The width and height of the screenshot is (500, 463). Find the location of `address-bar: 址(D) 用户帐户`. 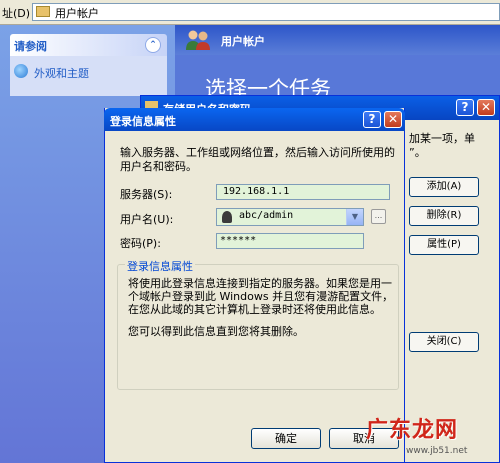

address-bar: 址(D) 用户帐户 is located at coordinates (250, 12).